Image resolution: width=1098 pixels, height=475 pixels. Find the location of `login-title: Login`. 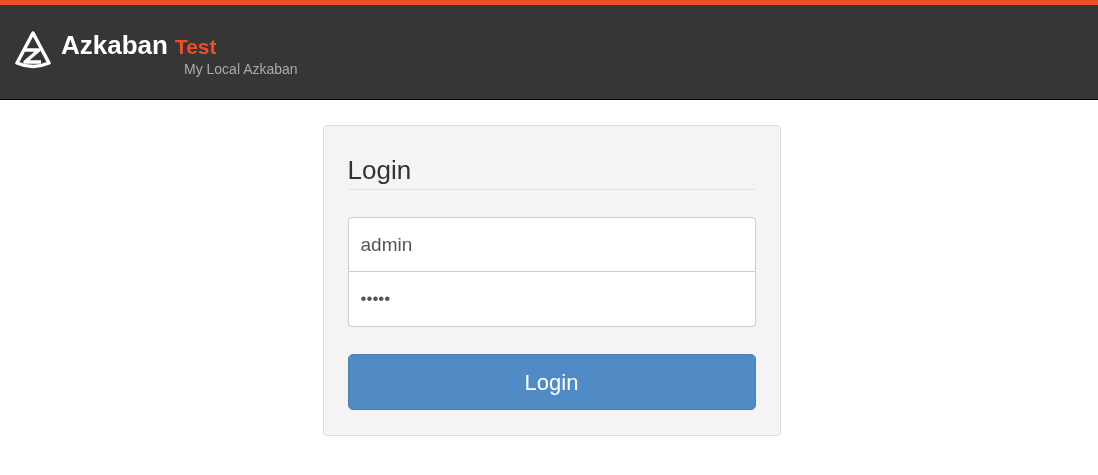

login-title: Login is located at coordinates (551, 172).